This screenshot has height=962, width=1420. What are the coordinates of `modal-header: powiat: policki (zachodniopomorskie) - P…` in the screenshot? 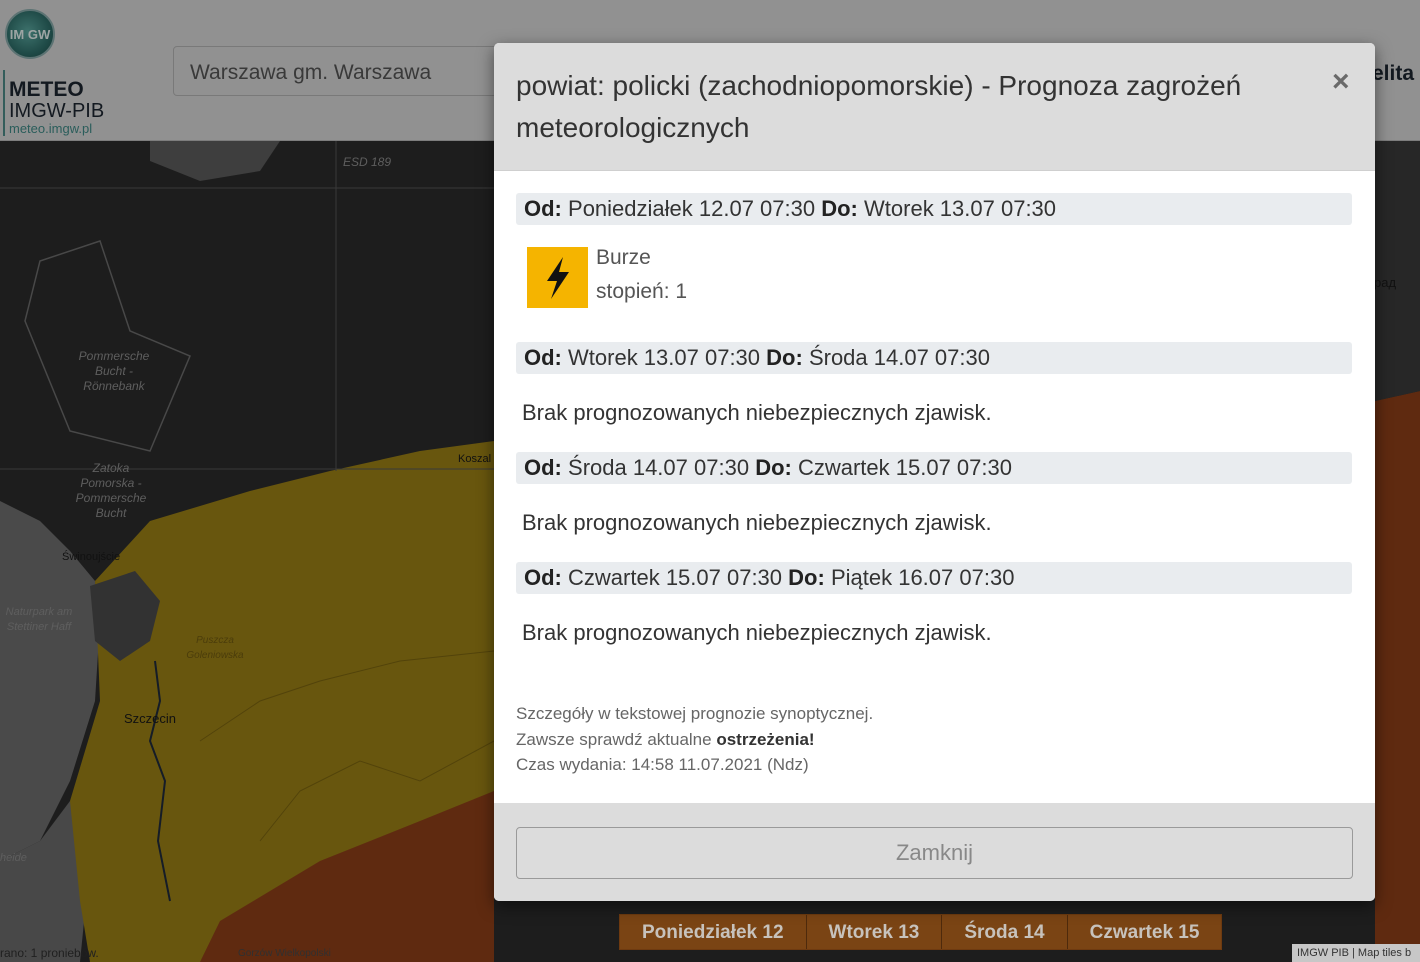 It's located at (934, 107).